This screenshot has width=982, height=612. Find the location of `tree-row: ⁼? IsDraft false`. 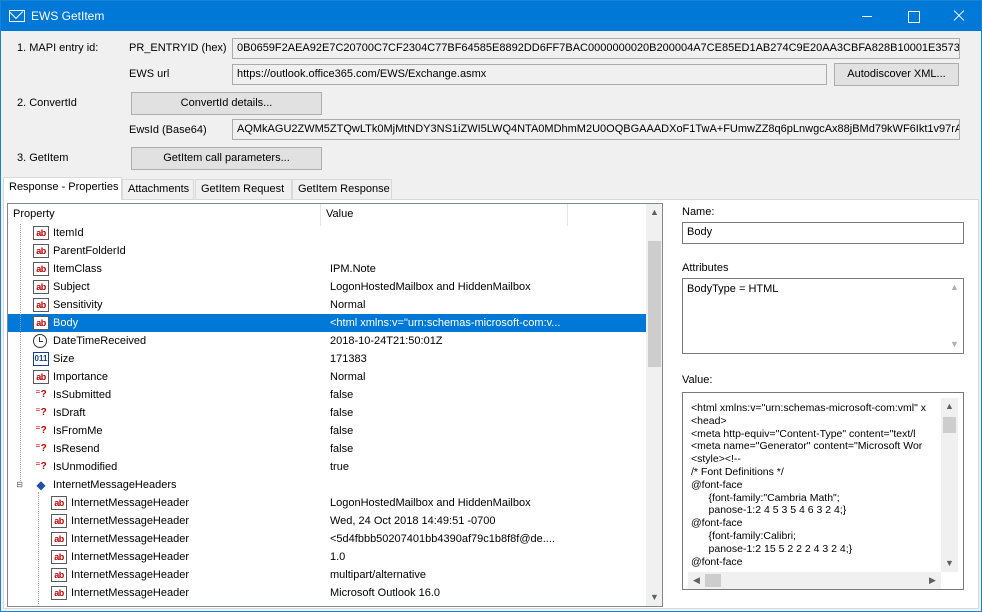

tree-row: ⁼? IsDraft false is located at coordinates (327, 413).